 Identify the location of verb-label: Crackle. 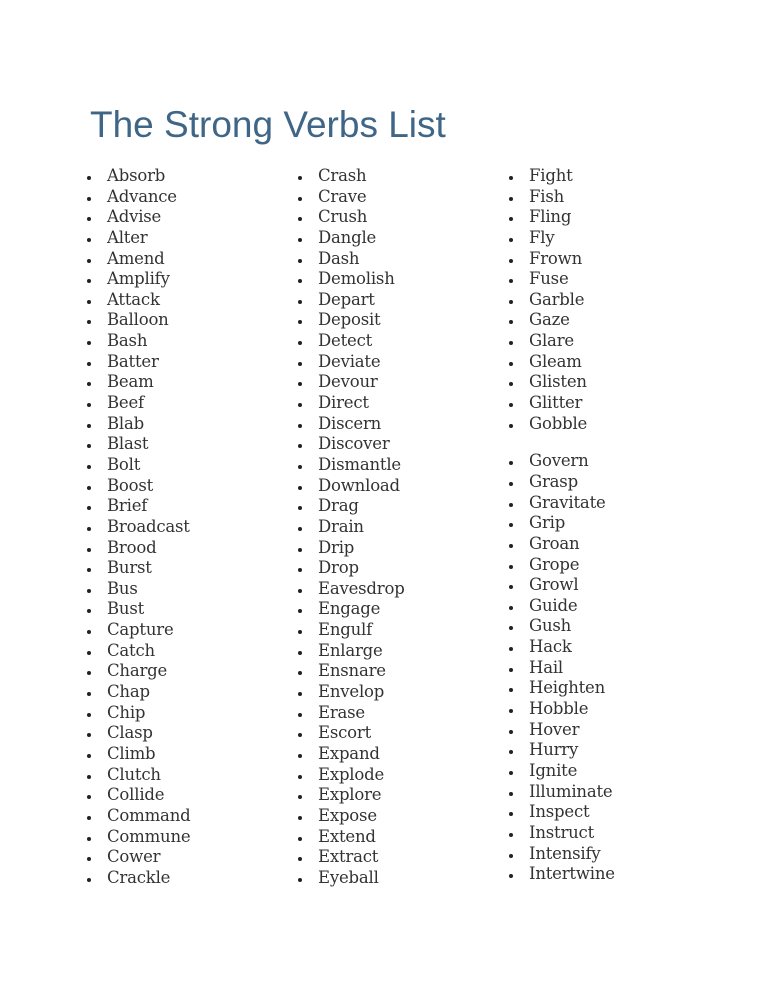
(139, 877).